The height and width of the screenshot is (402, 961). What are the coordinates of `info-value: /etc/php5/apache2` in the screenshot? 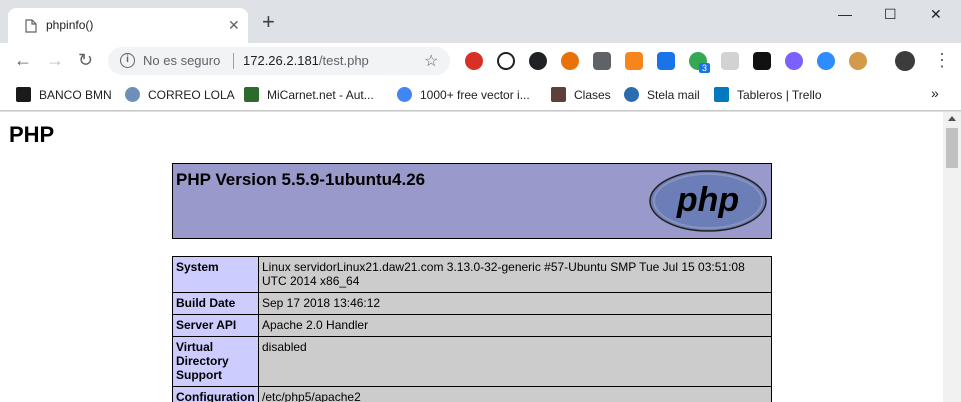 It's located at (515, 394).